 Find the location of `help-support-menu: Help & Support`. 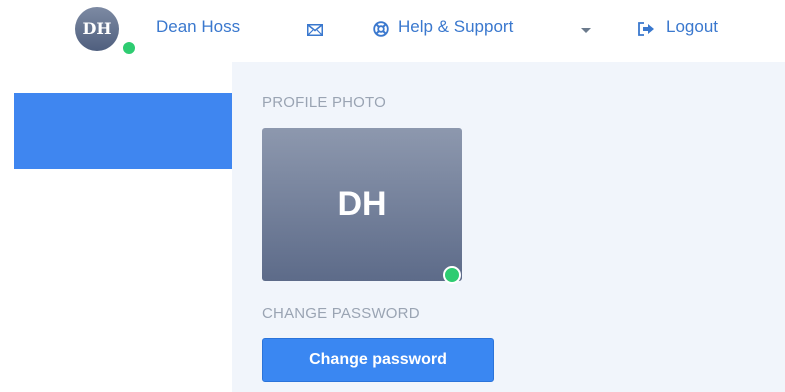

help-support-menu: Help & Support is located at coordinates (455, 27).